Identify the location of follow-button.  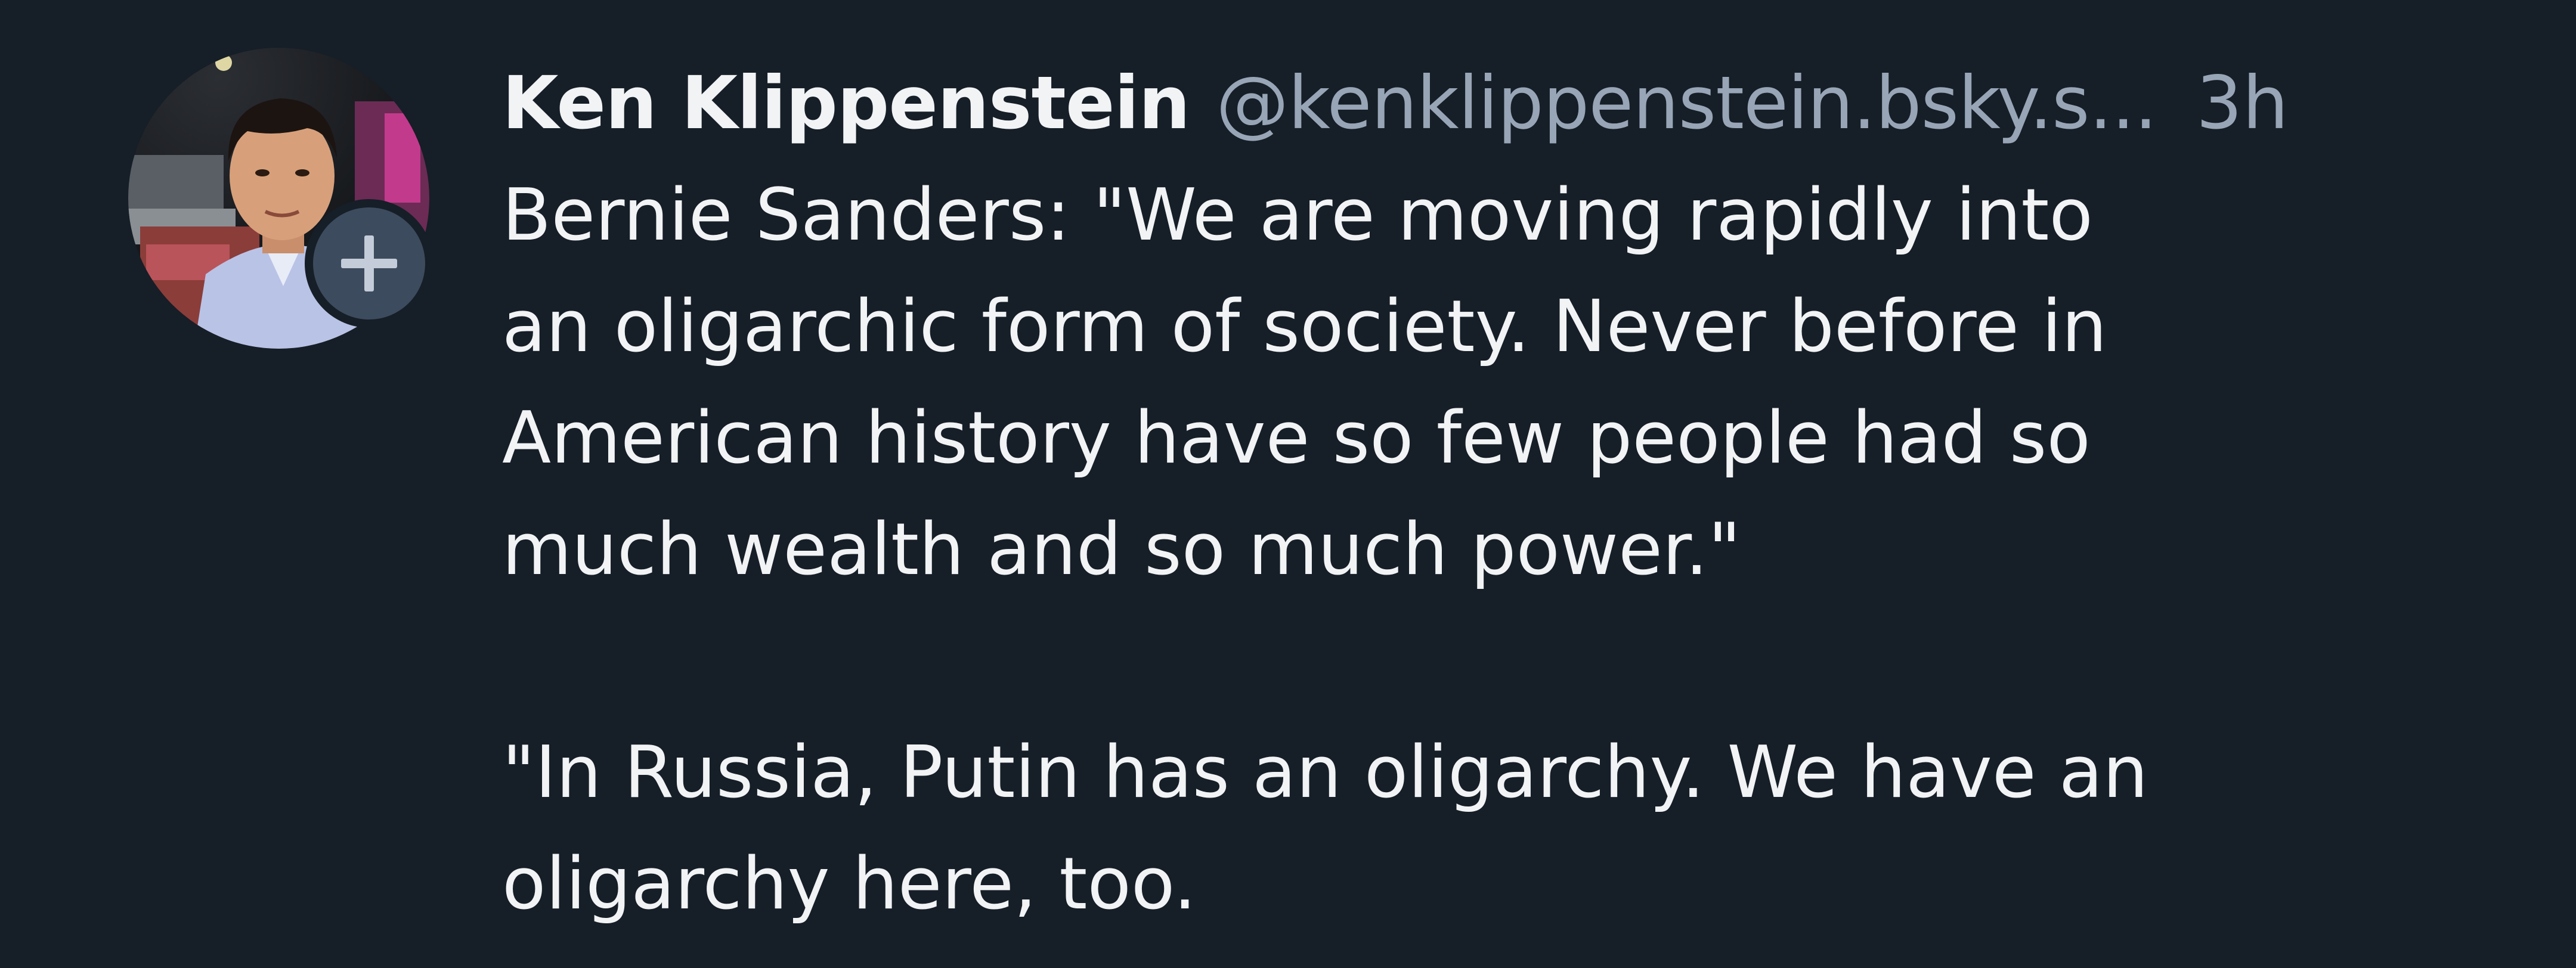
(369, 263).